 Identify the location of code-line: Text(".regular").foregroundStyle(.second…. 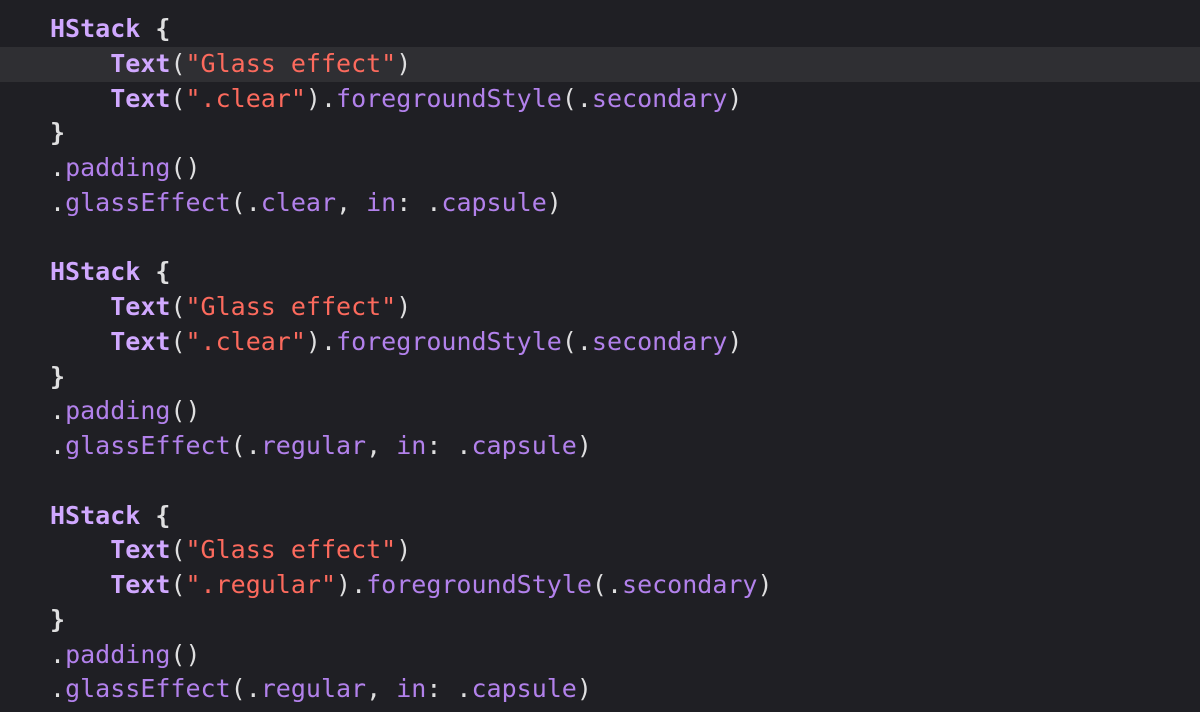
(600, 585).